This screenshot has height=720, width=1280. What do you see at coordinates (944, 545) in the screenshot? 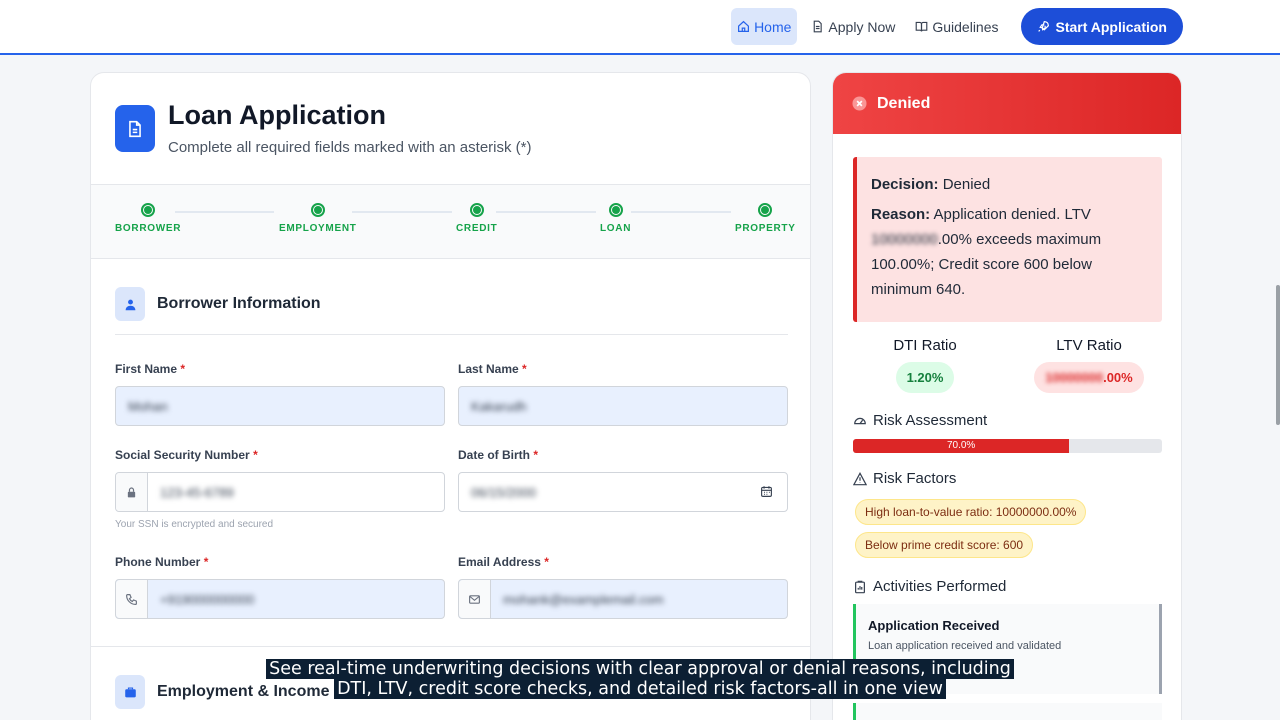
I see `risk-factor-tag: Below prime credit score: 600` at bounding box center [944, 545].